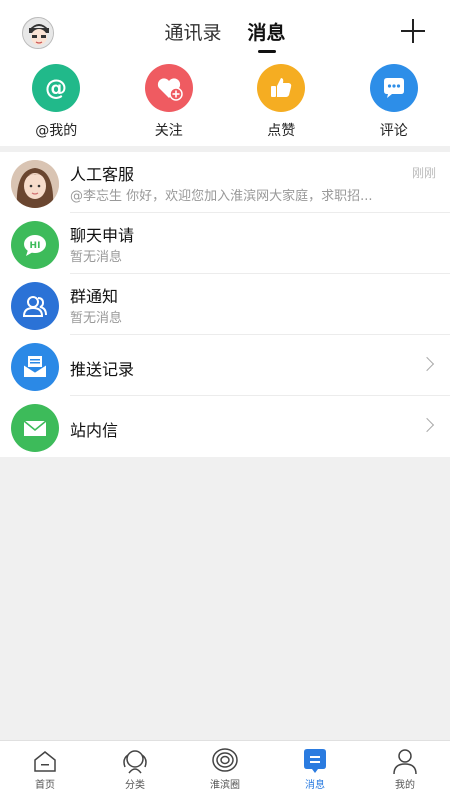  I want to click on list-item-group-notice: 群通知 暂无消息, so click(225, 304).